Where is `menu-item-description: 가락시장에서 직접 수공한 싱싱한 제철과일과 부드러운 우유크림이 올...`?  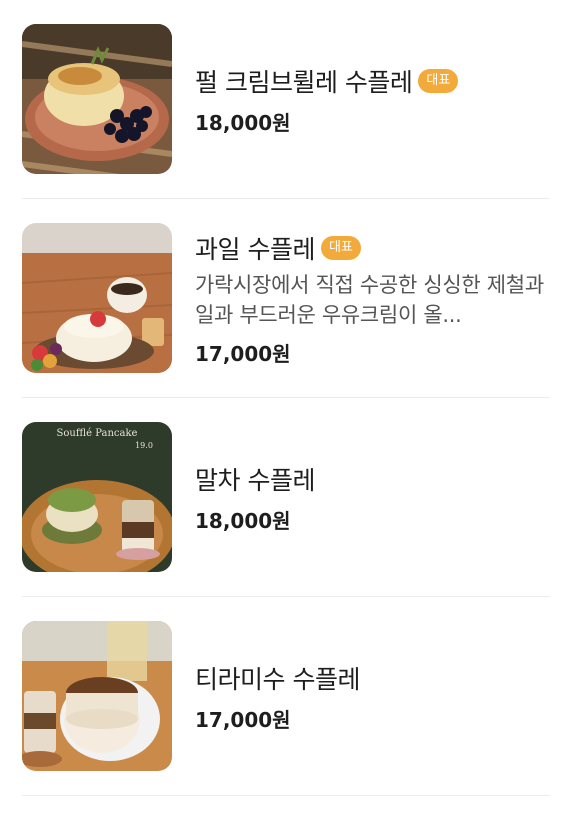
menu-item-description: 가락시장에서 직접 수공한 싱싱한 제철과일과 부드러운 우유크림이 올... is located at coordinates (369, 299).